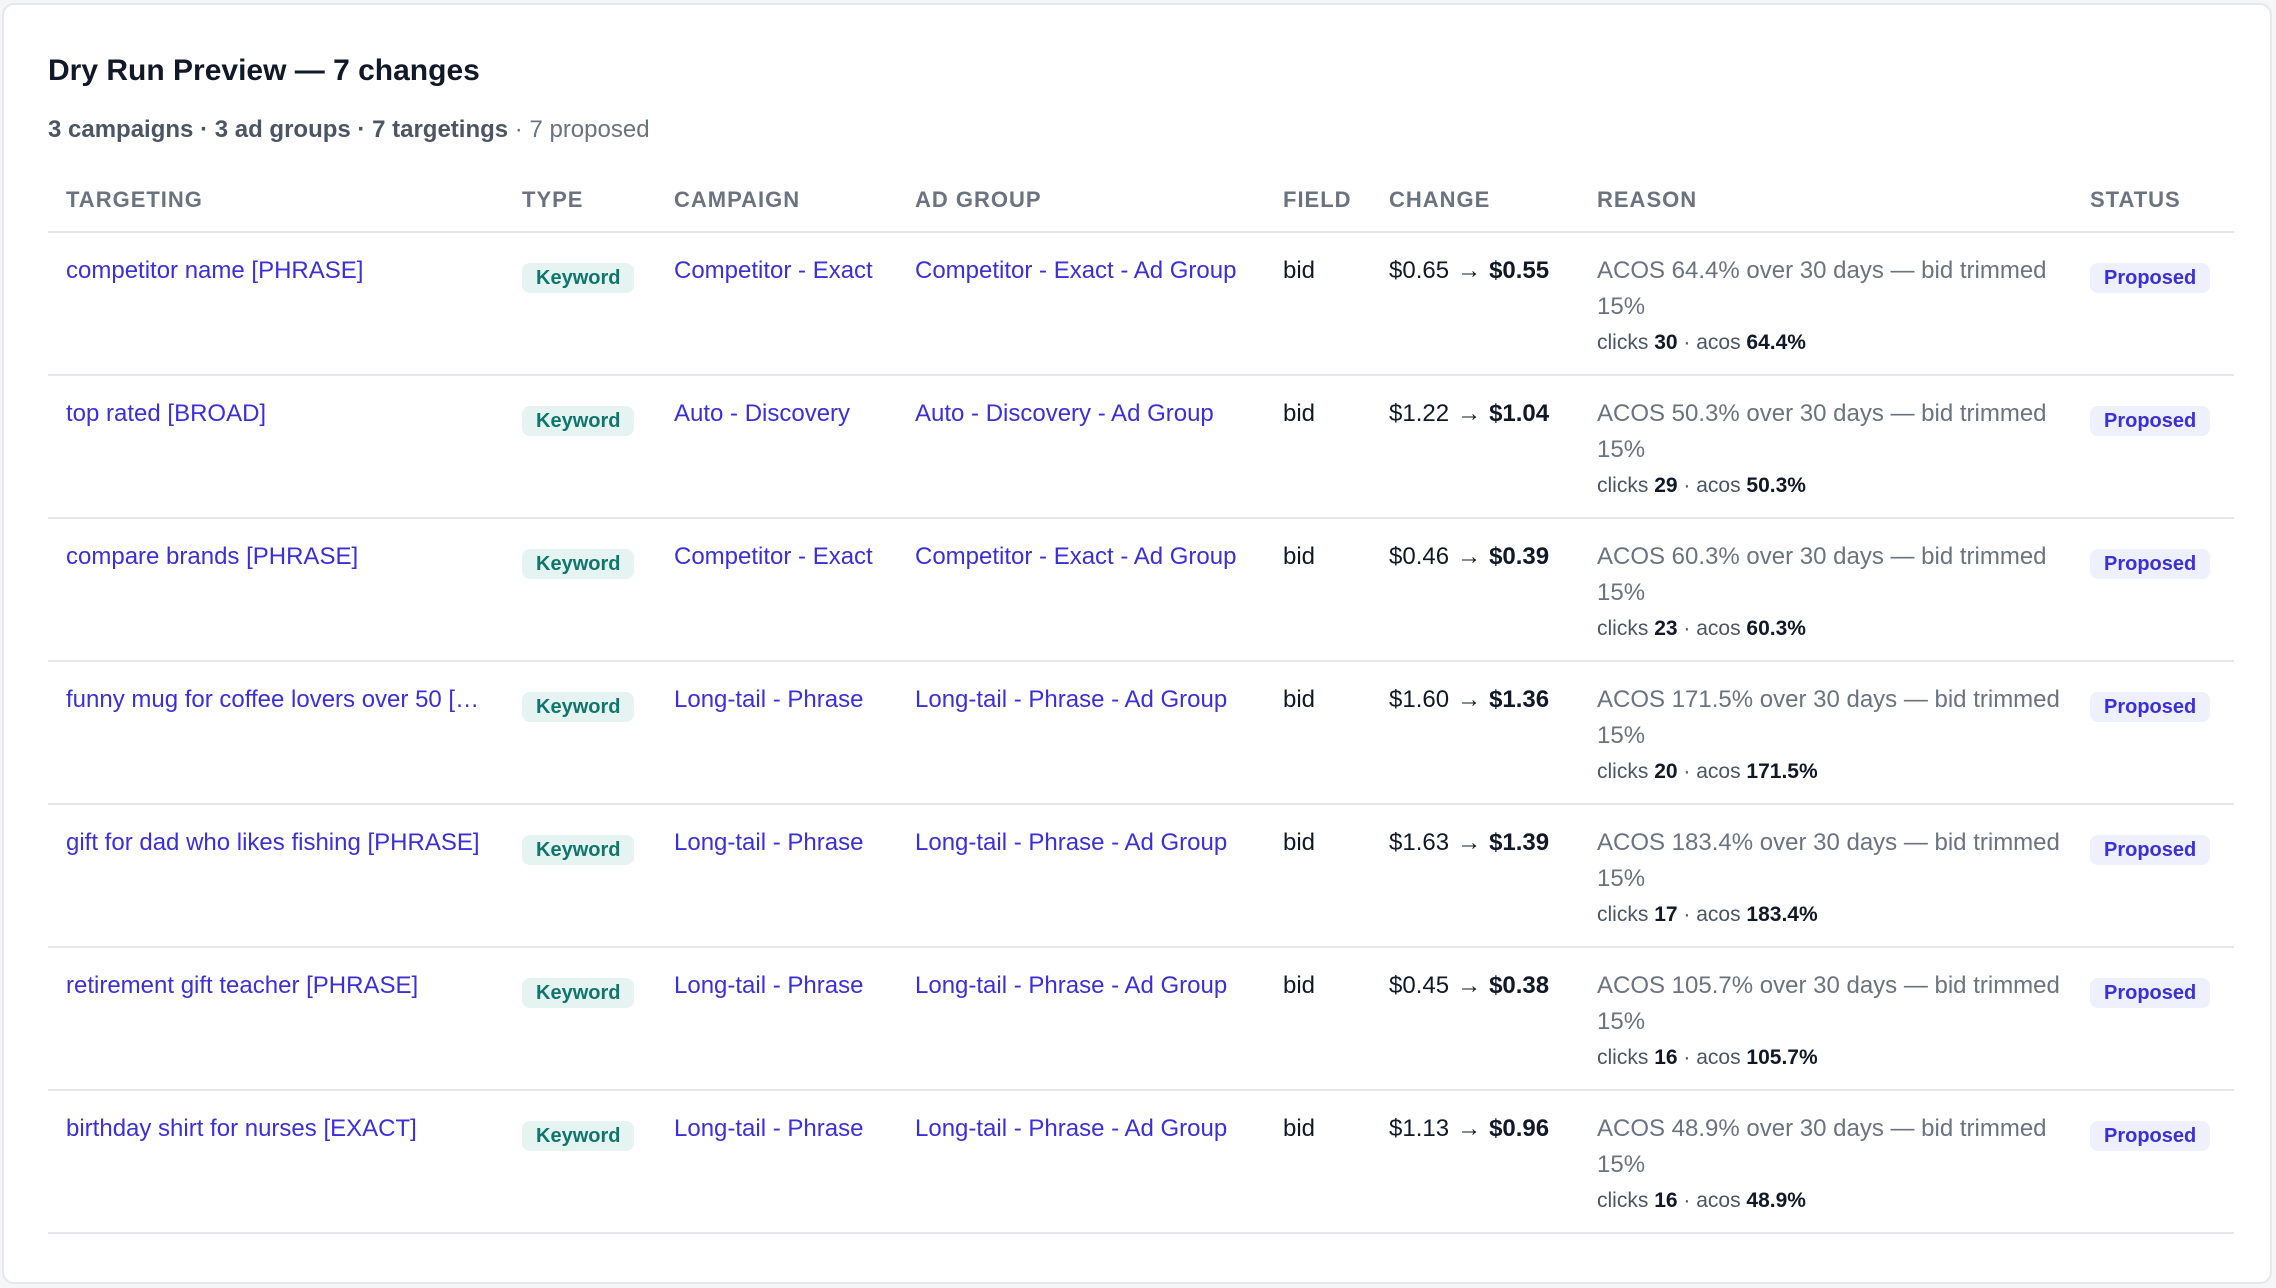 The image size is (2276, 1288). Describe the element at coordinates (1666, 628) in the screenshot. I see `clicks-value: 23` at that location.